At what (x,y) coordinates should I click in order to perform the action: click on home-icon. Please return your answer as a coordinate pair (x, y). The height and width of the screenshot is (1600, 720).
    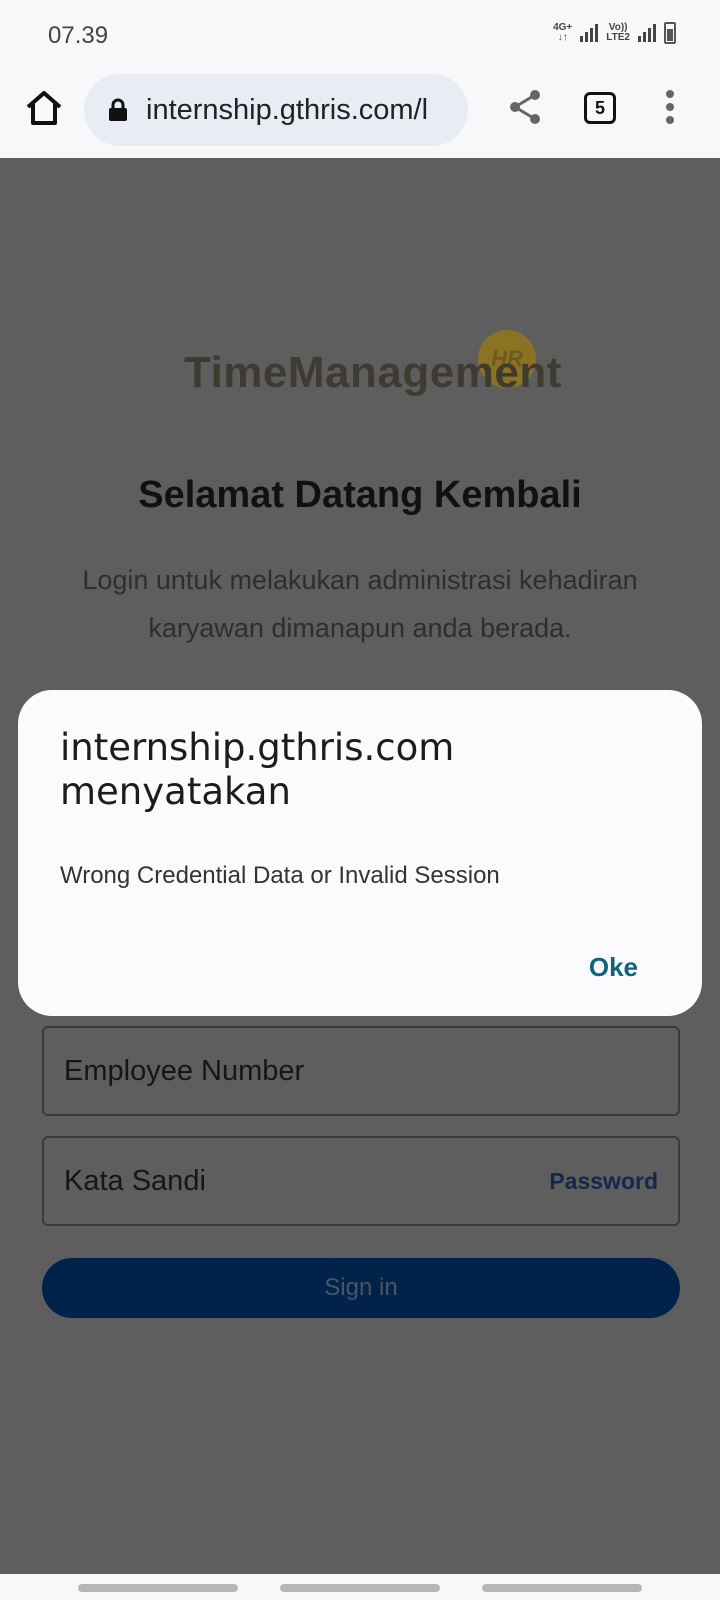
    Looking at the image, I should click on (44, 108).